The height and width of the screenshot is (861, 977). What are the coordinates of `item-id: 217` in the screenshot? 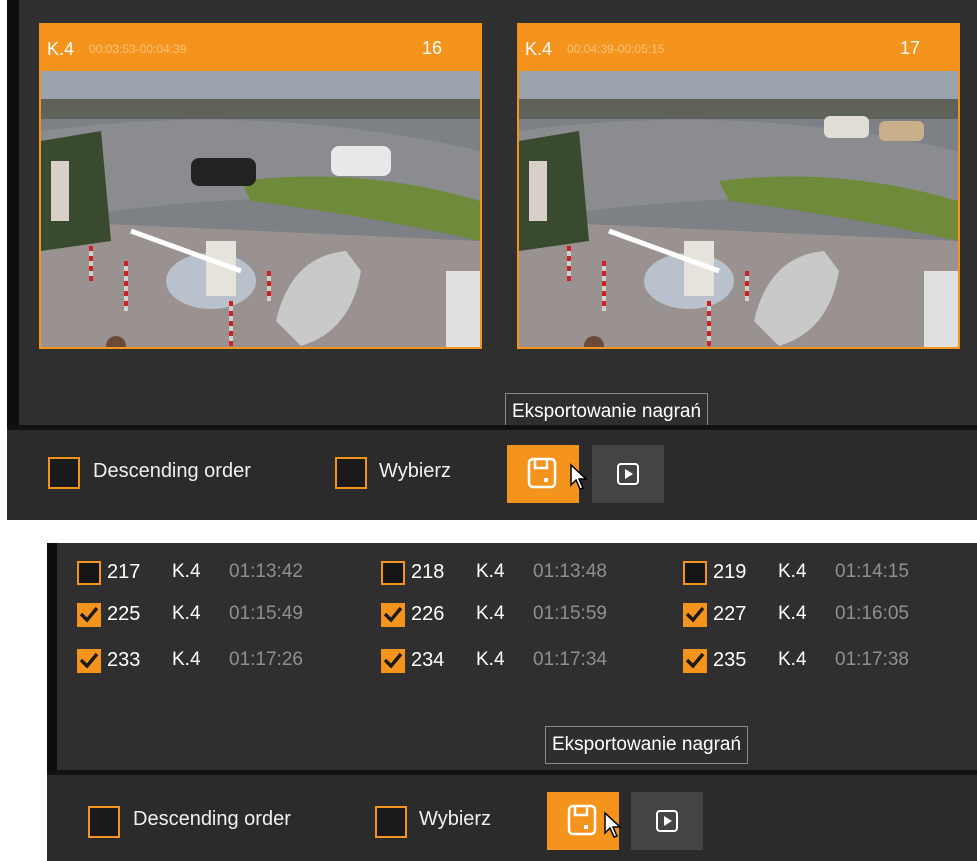 It's located at (124, 572).